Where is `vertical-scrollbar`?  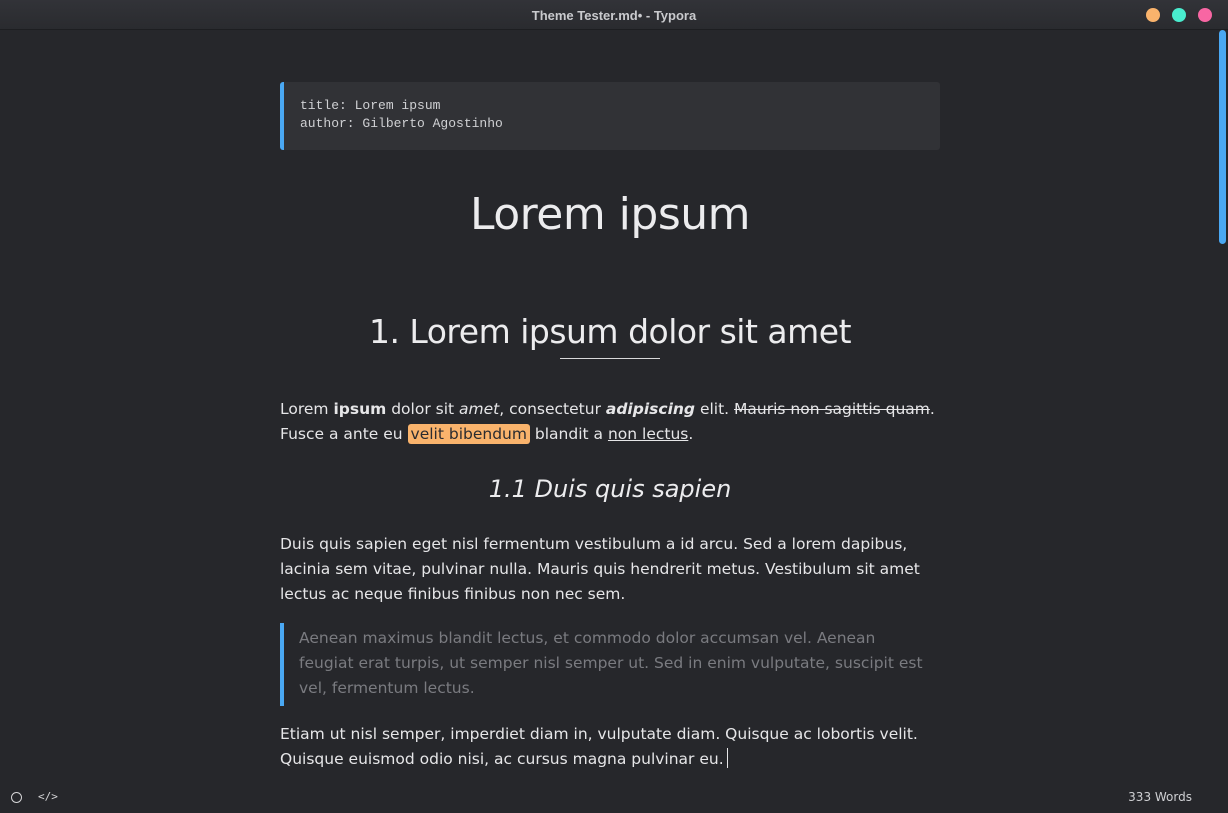
vertical-scrollbar is located at coordinates (1222, 406).